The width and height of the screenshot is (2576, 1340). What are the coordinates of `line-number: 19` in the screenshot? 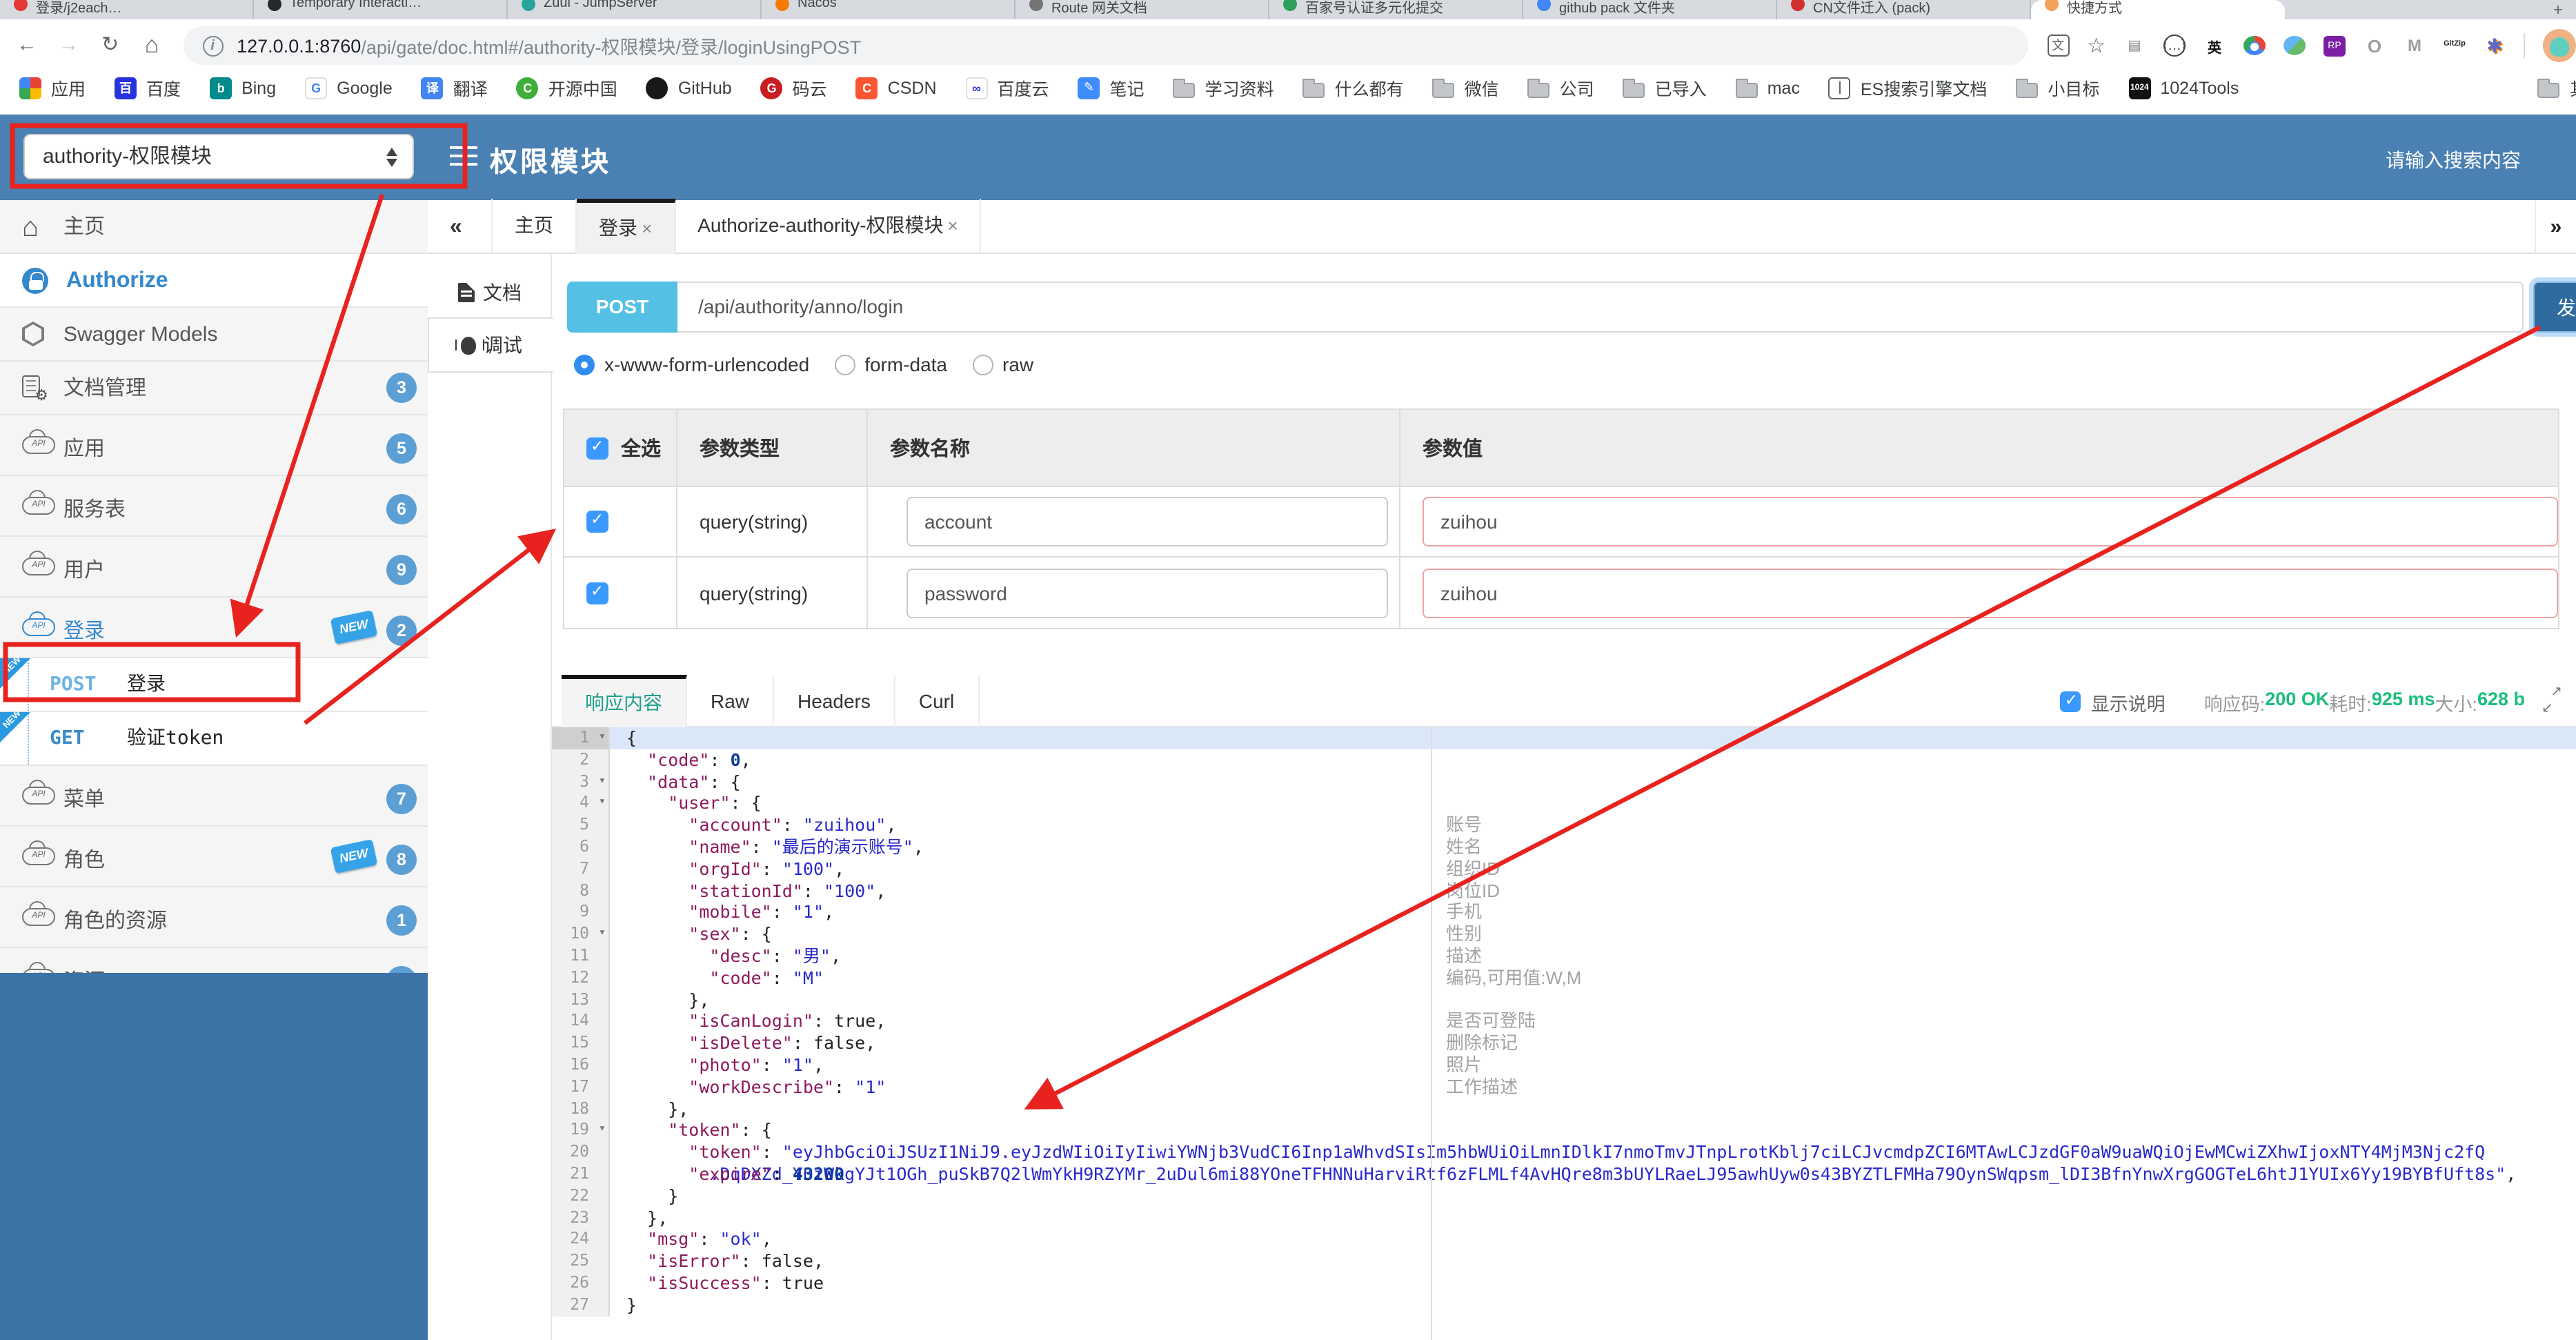 It's located at (581, 1130).